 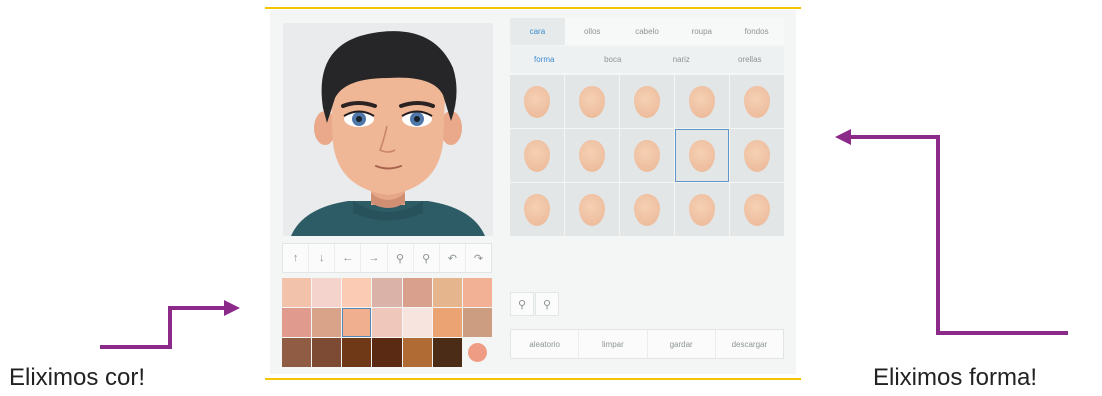 What do you see at coordinates (955, 377) in the screenshot?
I see `caption-right: Eliximos forma!` at bounding box center [955, 377].